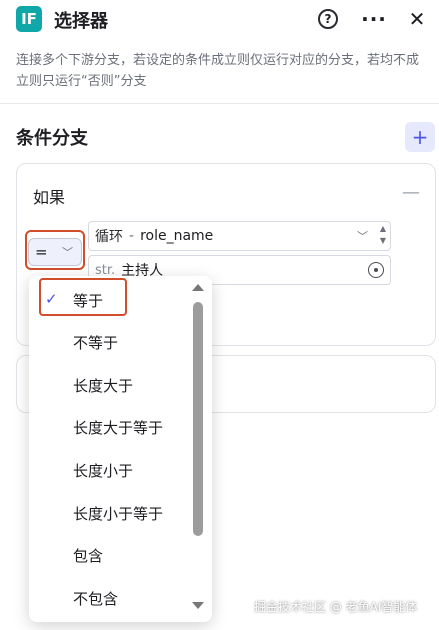 The height and width of the screenshot is (630, 439). Describe the element at coordinates (88, 300) in the screenshot. I see `option-label: 等于` at that location.